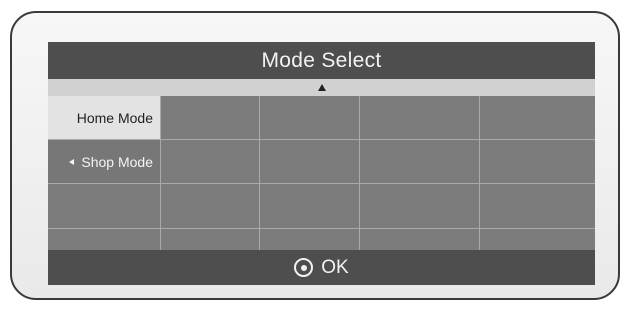  What do you see at coordinates (321, 60) in the screenshot?
I see `dialog-title: Mode Select` at bounding box center [321, 60].